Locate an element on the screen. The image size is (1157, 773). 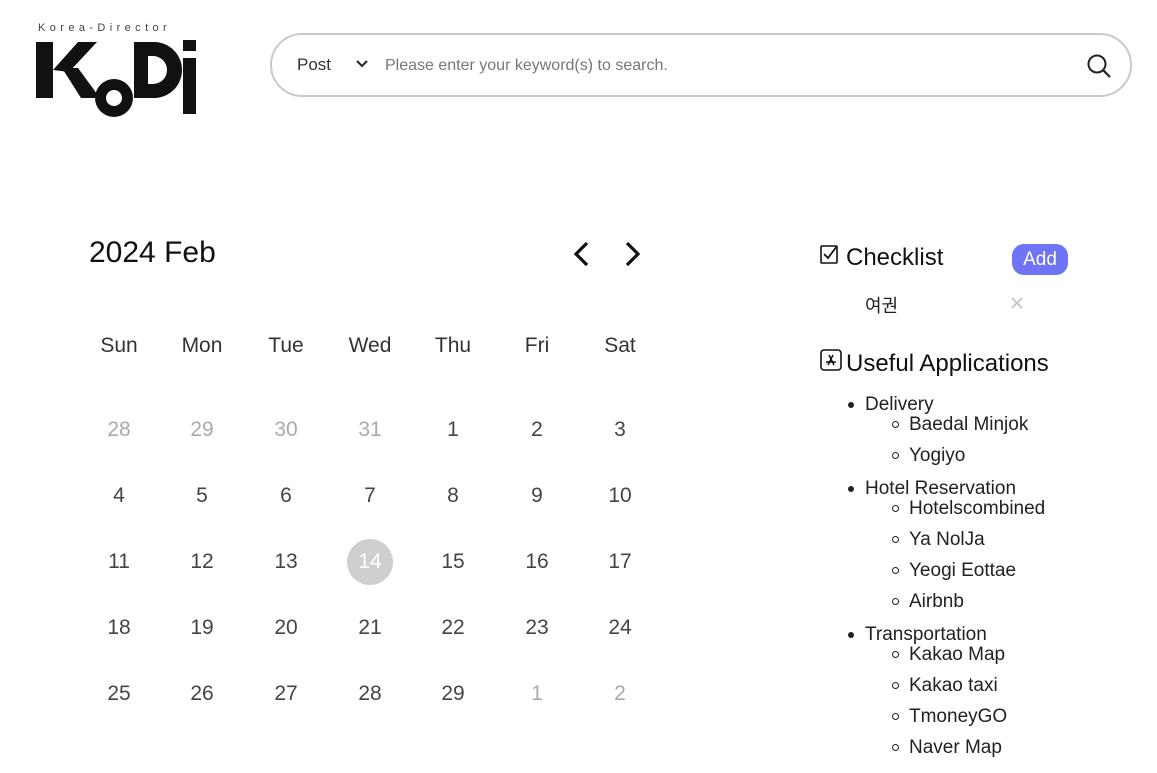
close-icon is located at coordinates (1017, 303).